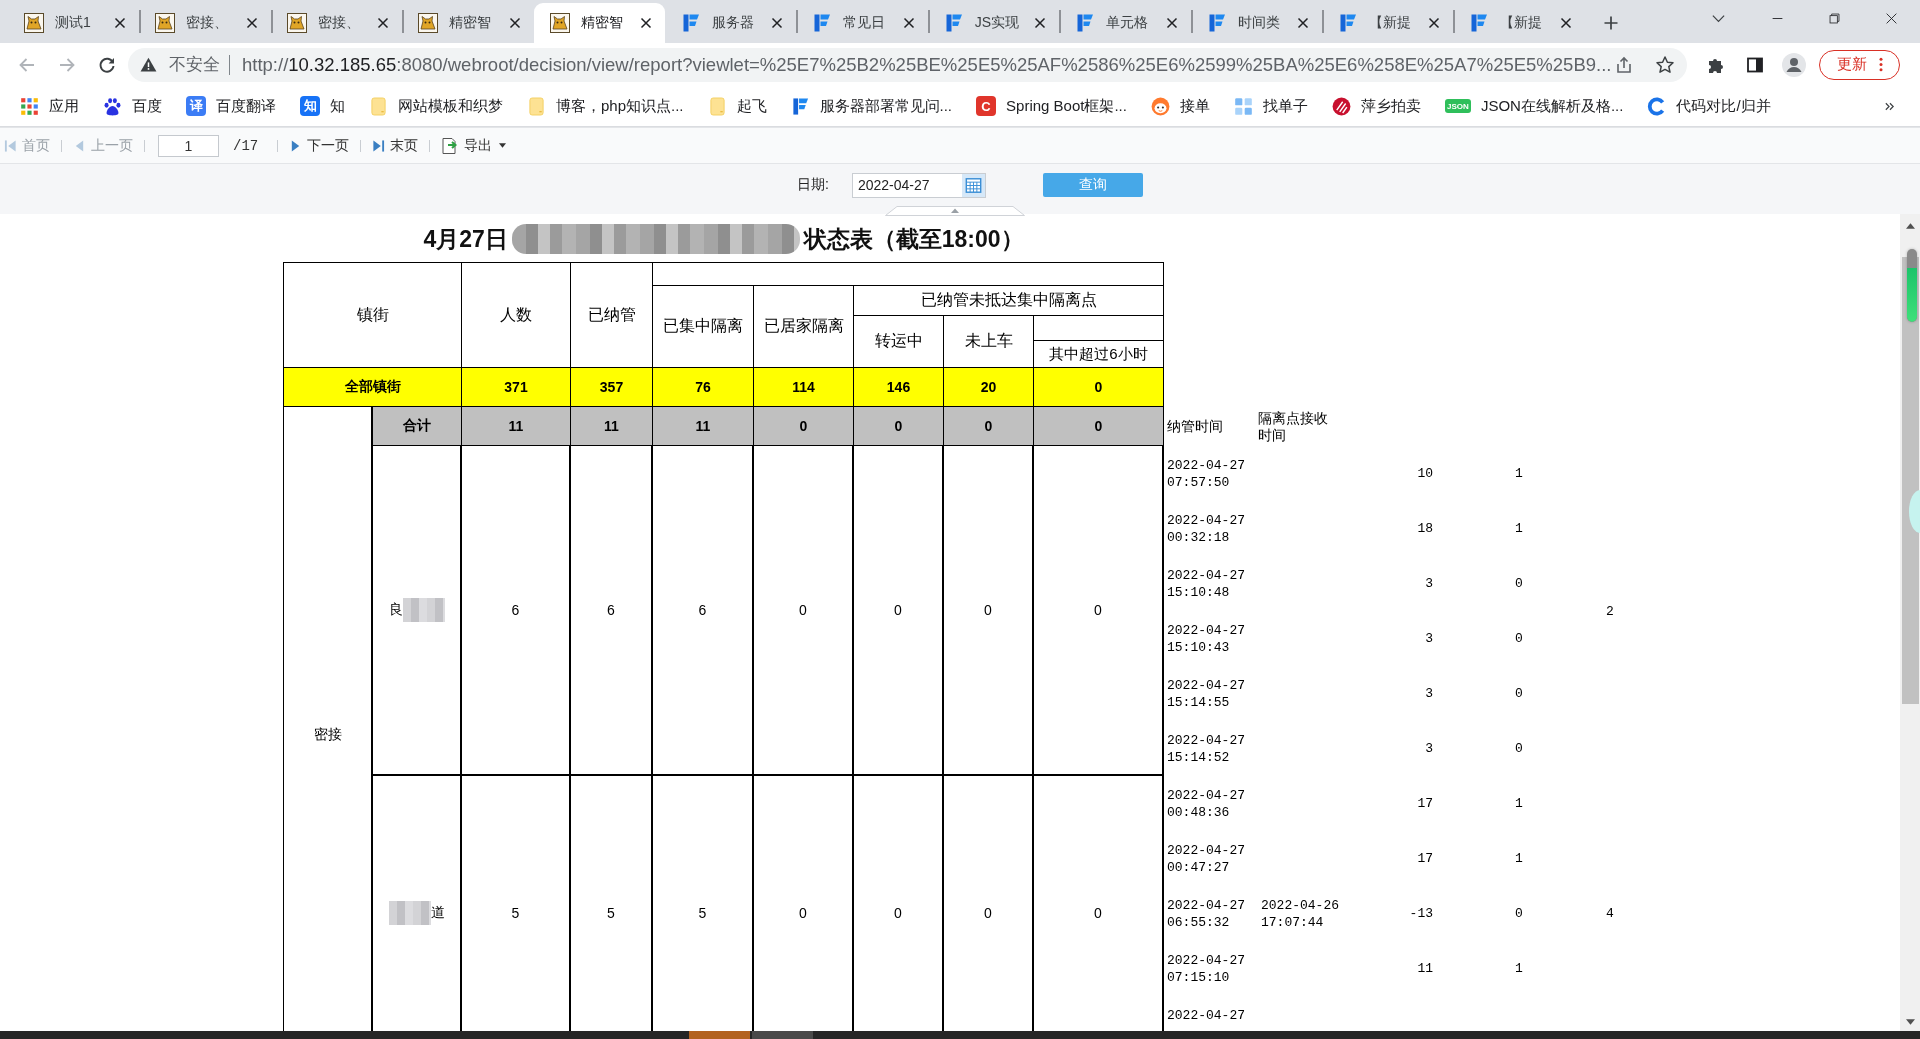 This screenshot has width=1920, height=1039. What do you see at coordinates (1880, 64) in the screenshot?
I see `more-vertical-icon` at bounding box center [1880, 64].